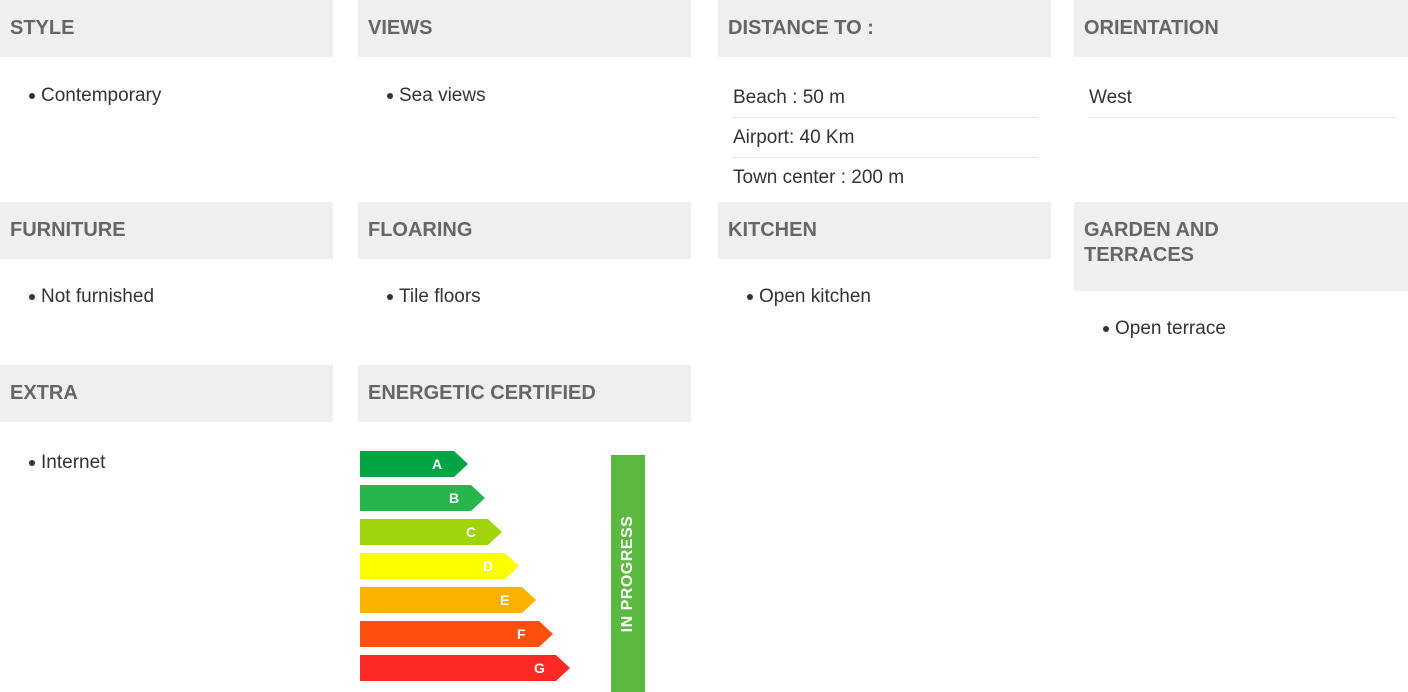 The height and width of the screenshot is (692, 1408). I want to click on list-item: West, so click(1242, 98).